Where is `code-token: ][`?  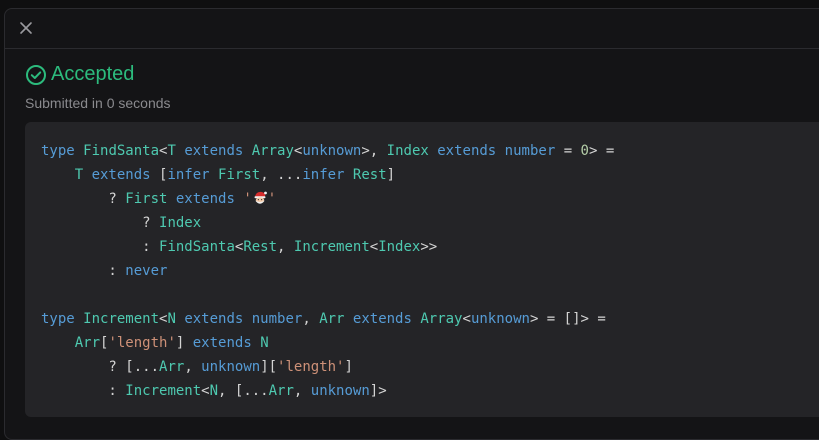
code-token: ][ is located at coordinates (269, 367).